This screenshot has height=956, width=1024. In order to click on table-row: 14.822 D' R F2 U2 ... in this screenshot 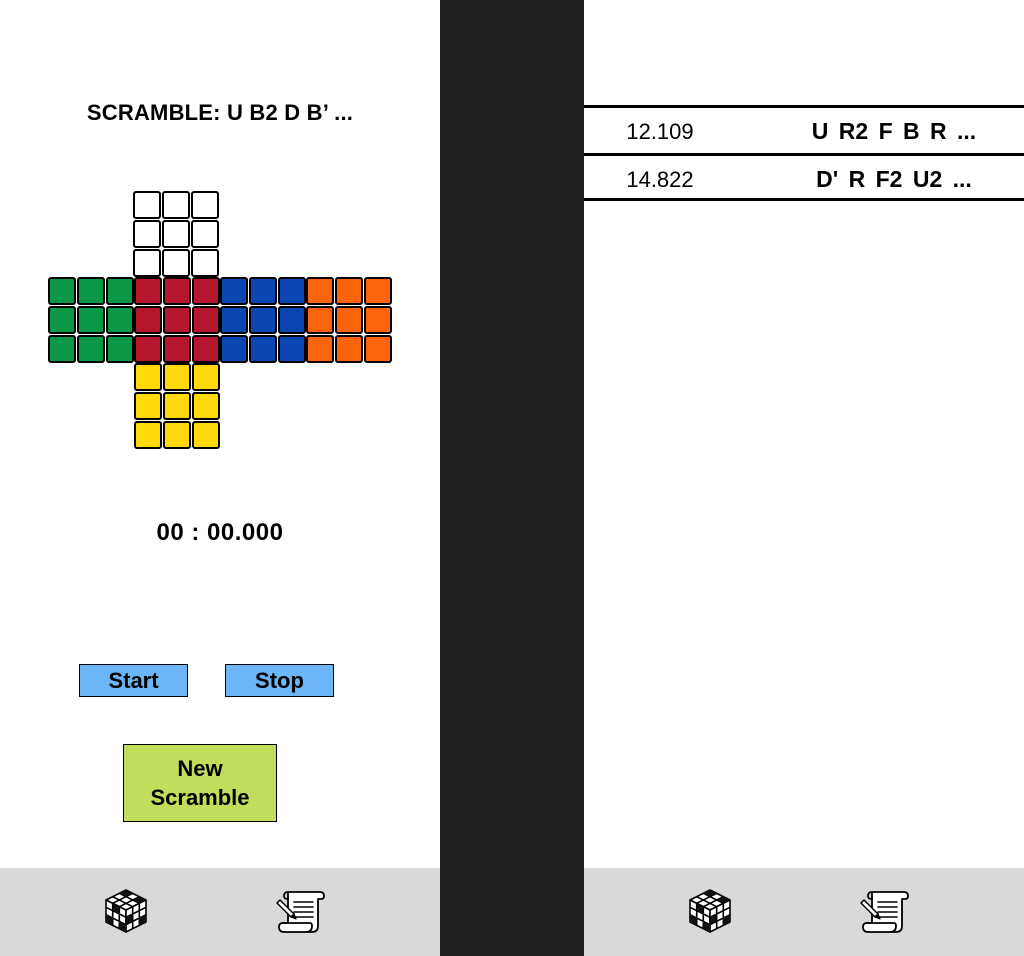, I will do `click(804, 177)`.